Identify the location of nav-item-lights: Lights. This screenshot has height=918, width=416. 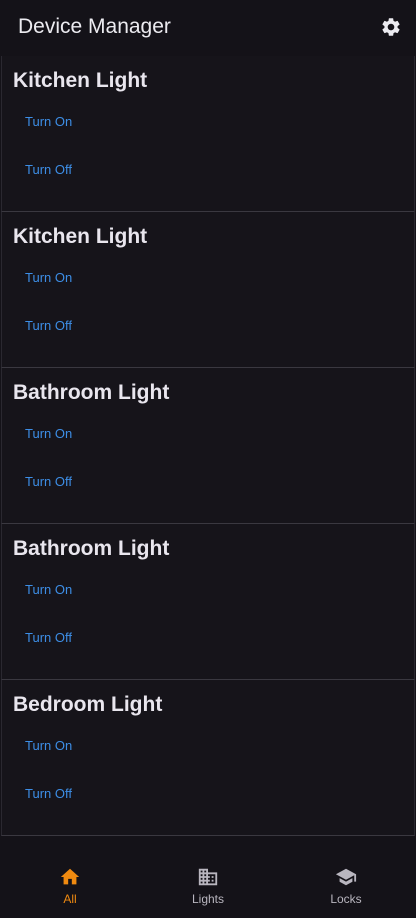
(208, 885).